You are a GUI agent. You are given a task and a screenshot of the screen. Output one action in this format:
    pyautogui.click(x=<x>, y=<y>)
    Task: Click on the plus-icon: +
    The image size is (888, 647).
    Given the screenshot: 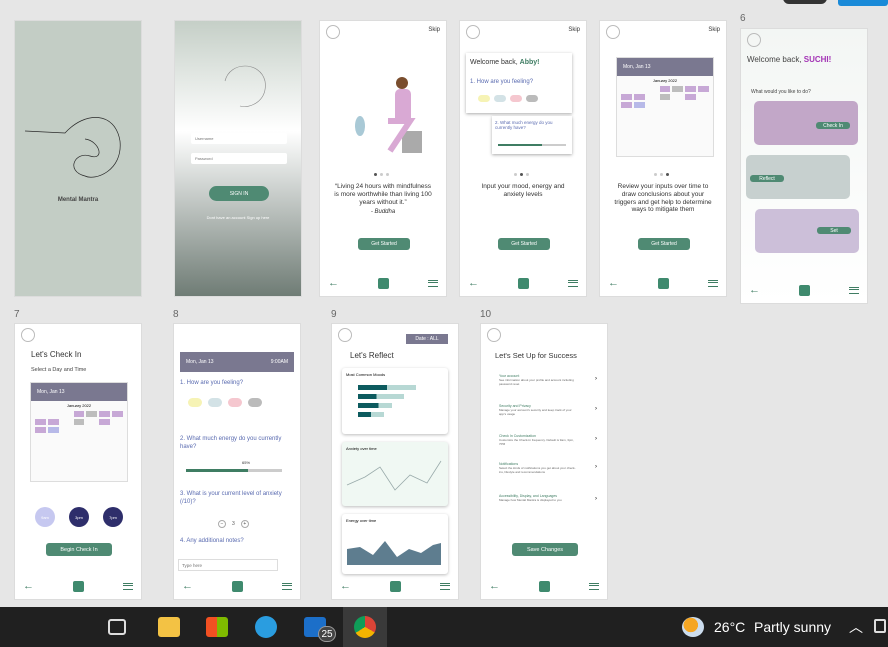 What is the action you would take?
    pyautogui.click(x=244, y=524)
    